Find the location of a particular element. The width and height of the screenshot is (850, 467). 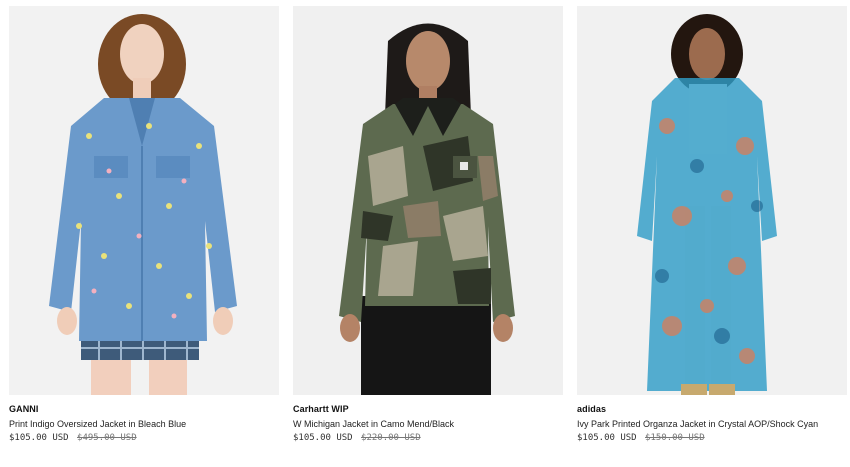

original-price: $150.00 USD is located at coordinates (675, 438).